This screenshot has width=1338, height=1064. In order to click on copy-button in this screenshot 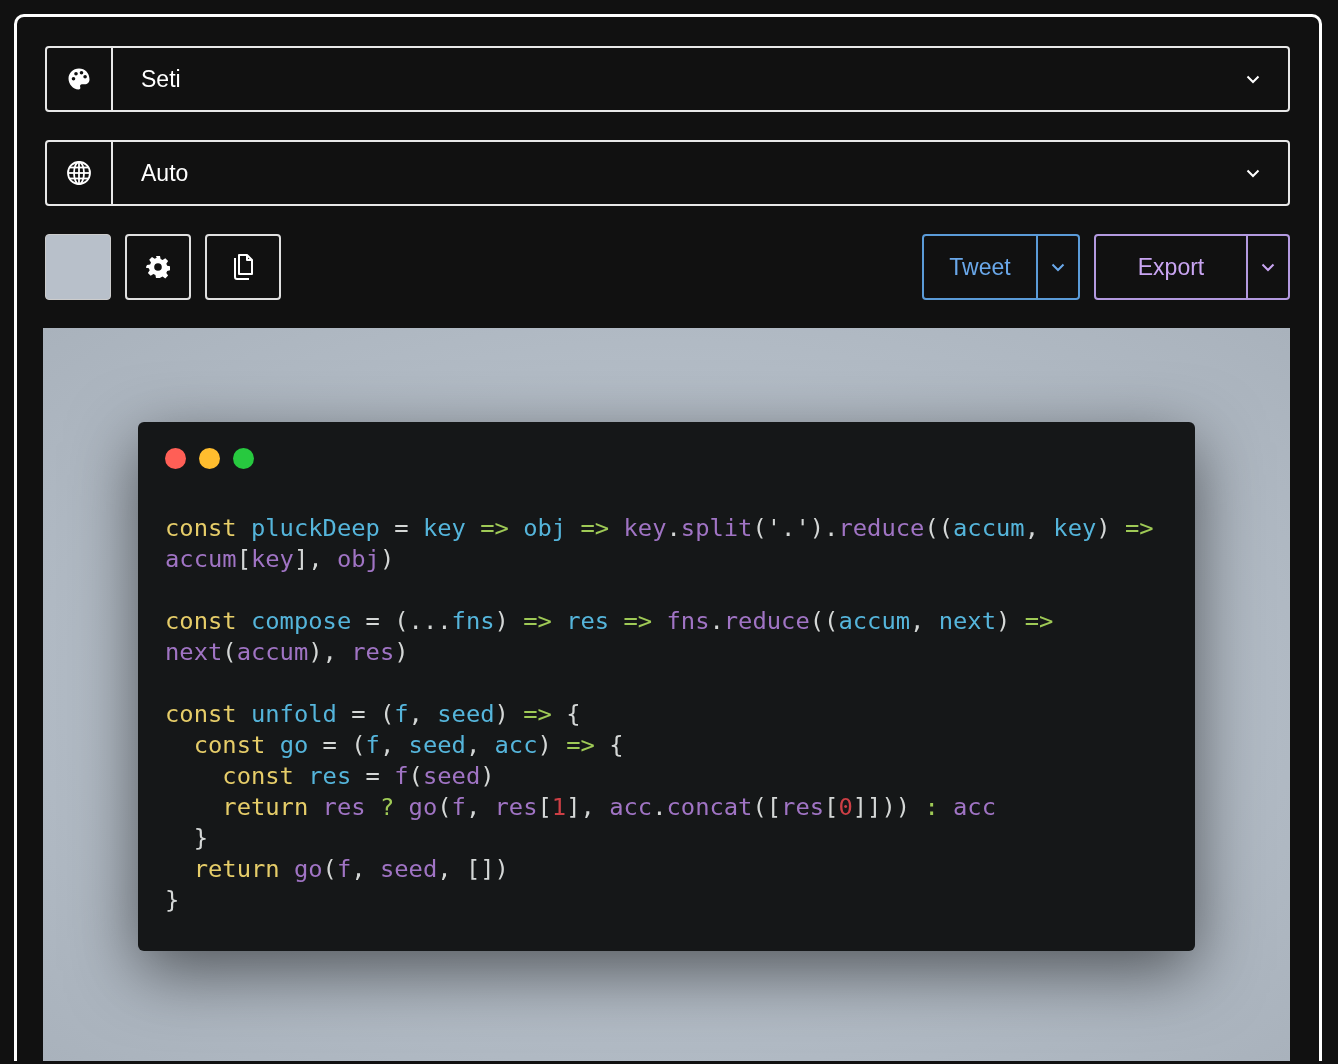, I will do `click(243, 267)`.